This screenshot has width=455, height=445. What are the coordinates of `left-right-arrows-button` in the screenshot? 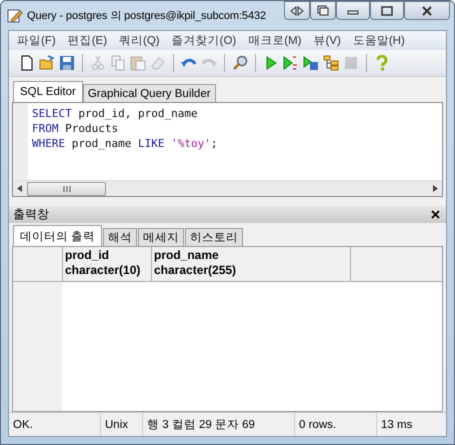 It's located at (297, 10).